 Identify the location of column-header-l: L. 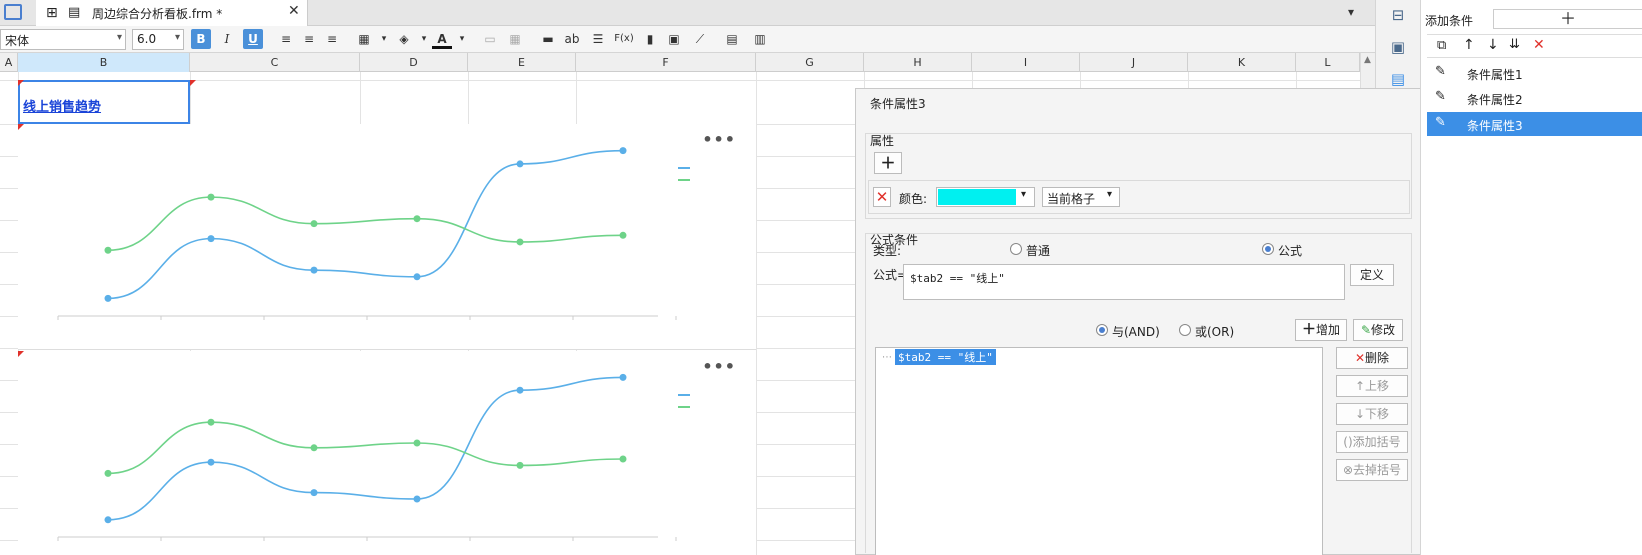
(1328, 62).